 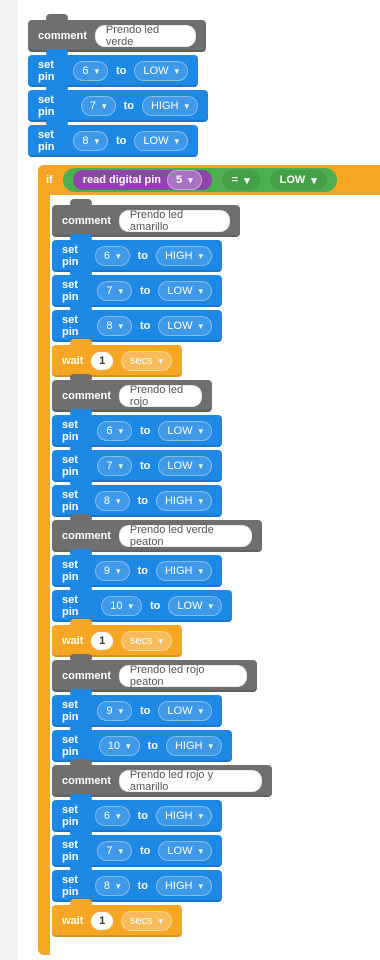 I want to click on set-pin-block: set pin 9 ▾ to LOW ▾, so click(x=137, y=708).